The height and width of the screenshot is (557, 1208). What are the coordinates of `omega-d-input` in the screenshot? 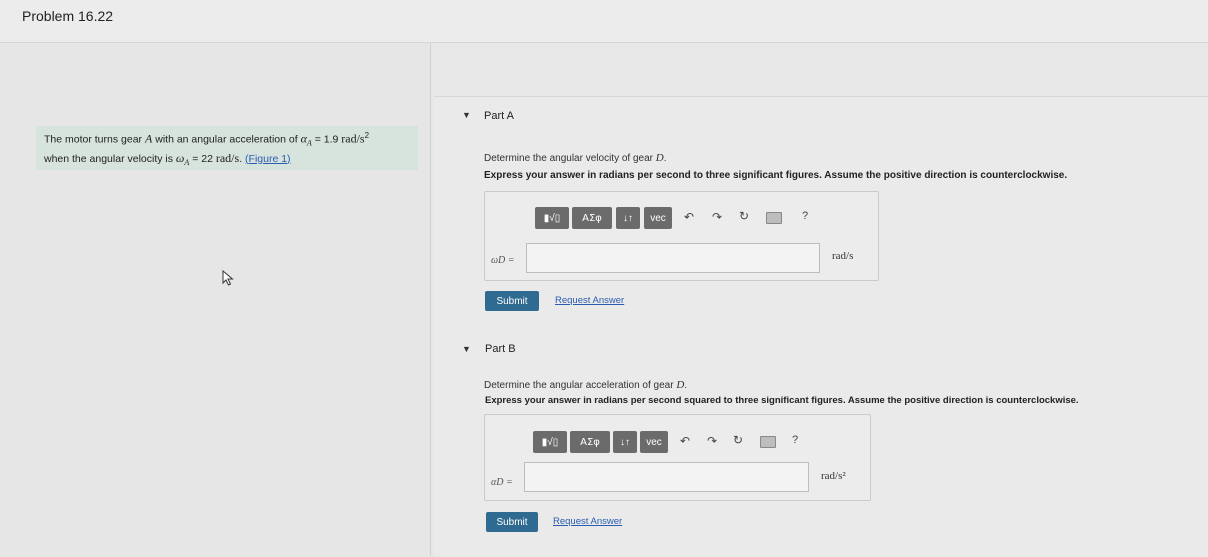 It's located at (673, 258).